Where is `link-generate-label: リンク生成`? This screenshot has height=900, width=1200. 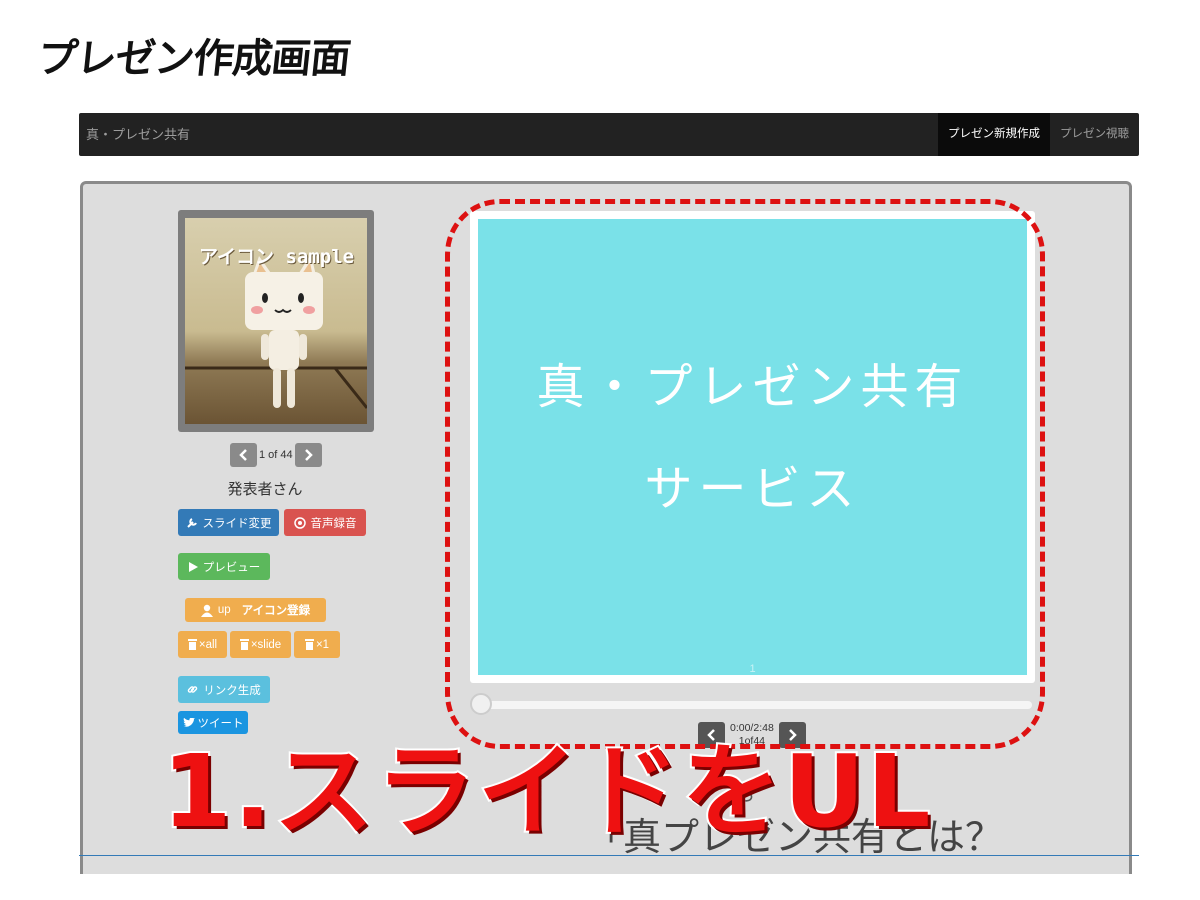
link-generate-label: リンク生成 is located at coordinates (232, 690).